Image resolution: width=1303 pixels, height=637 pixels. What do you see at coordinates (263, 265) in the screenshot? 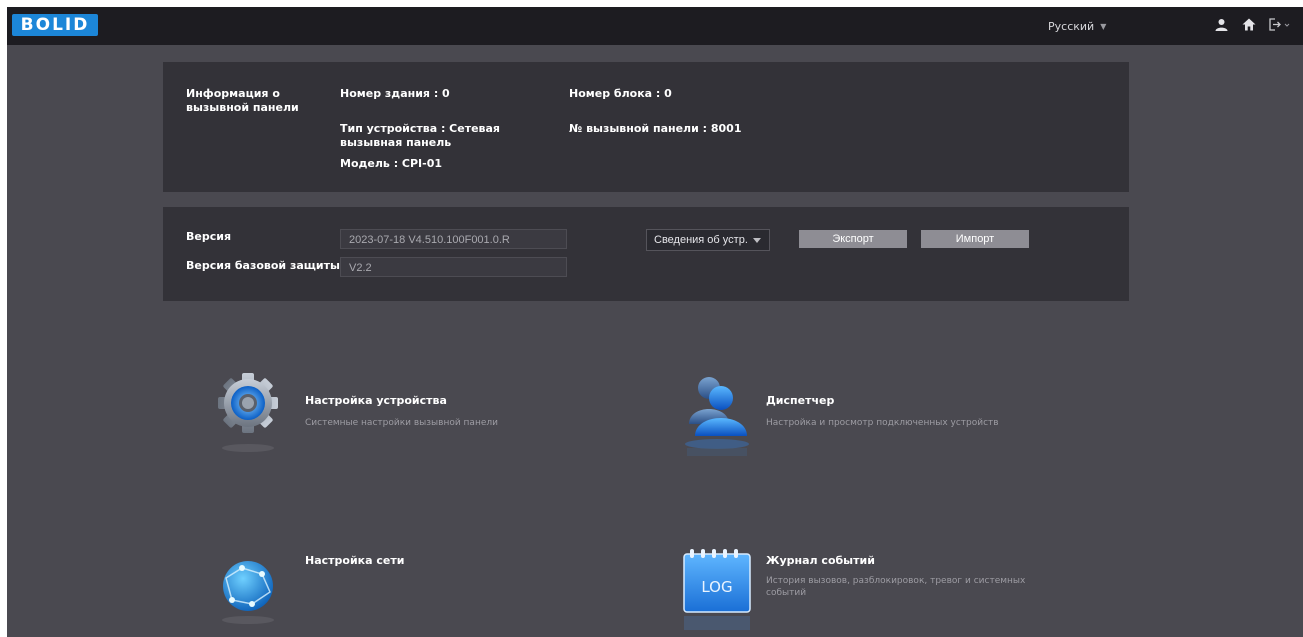
I see `base-protection-label: Версия базовой защиты` at bounding box center [263, 265].